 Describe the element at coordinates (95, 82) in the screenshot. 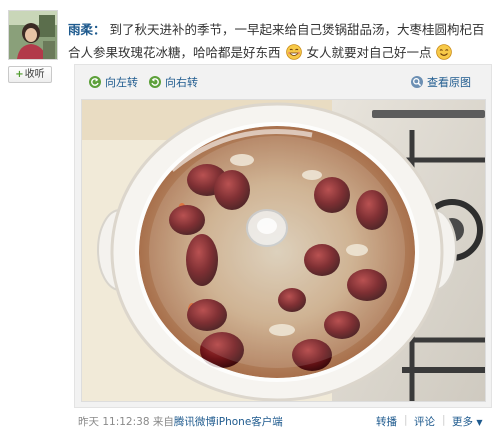

I see `rotate-left-icon` at that location.